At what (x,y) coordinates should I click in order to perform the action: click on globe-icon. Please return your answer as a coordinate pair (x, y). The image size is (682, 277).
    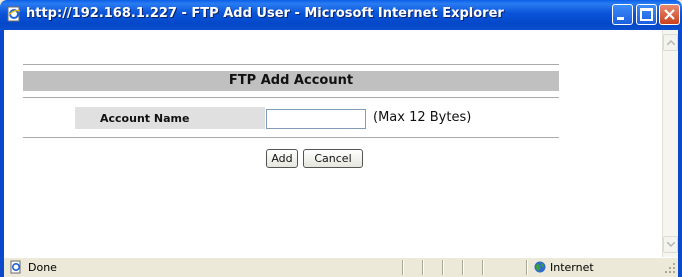
    Looking at the image, I should click on (540, 267).